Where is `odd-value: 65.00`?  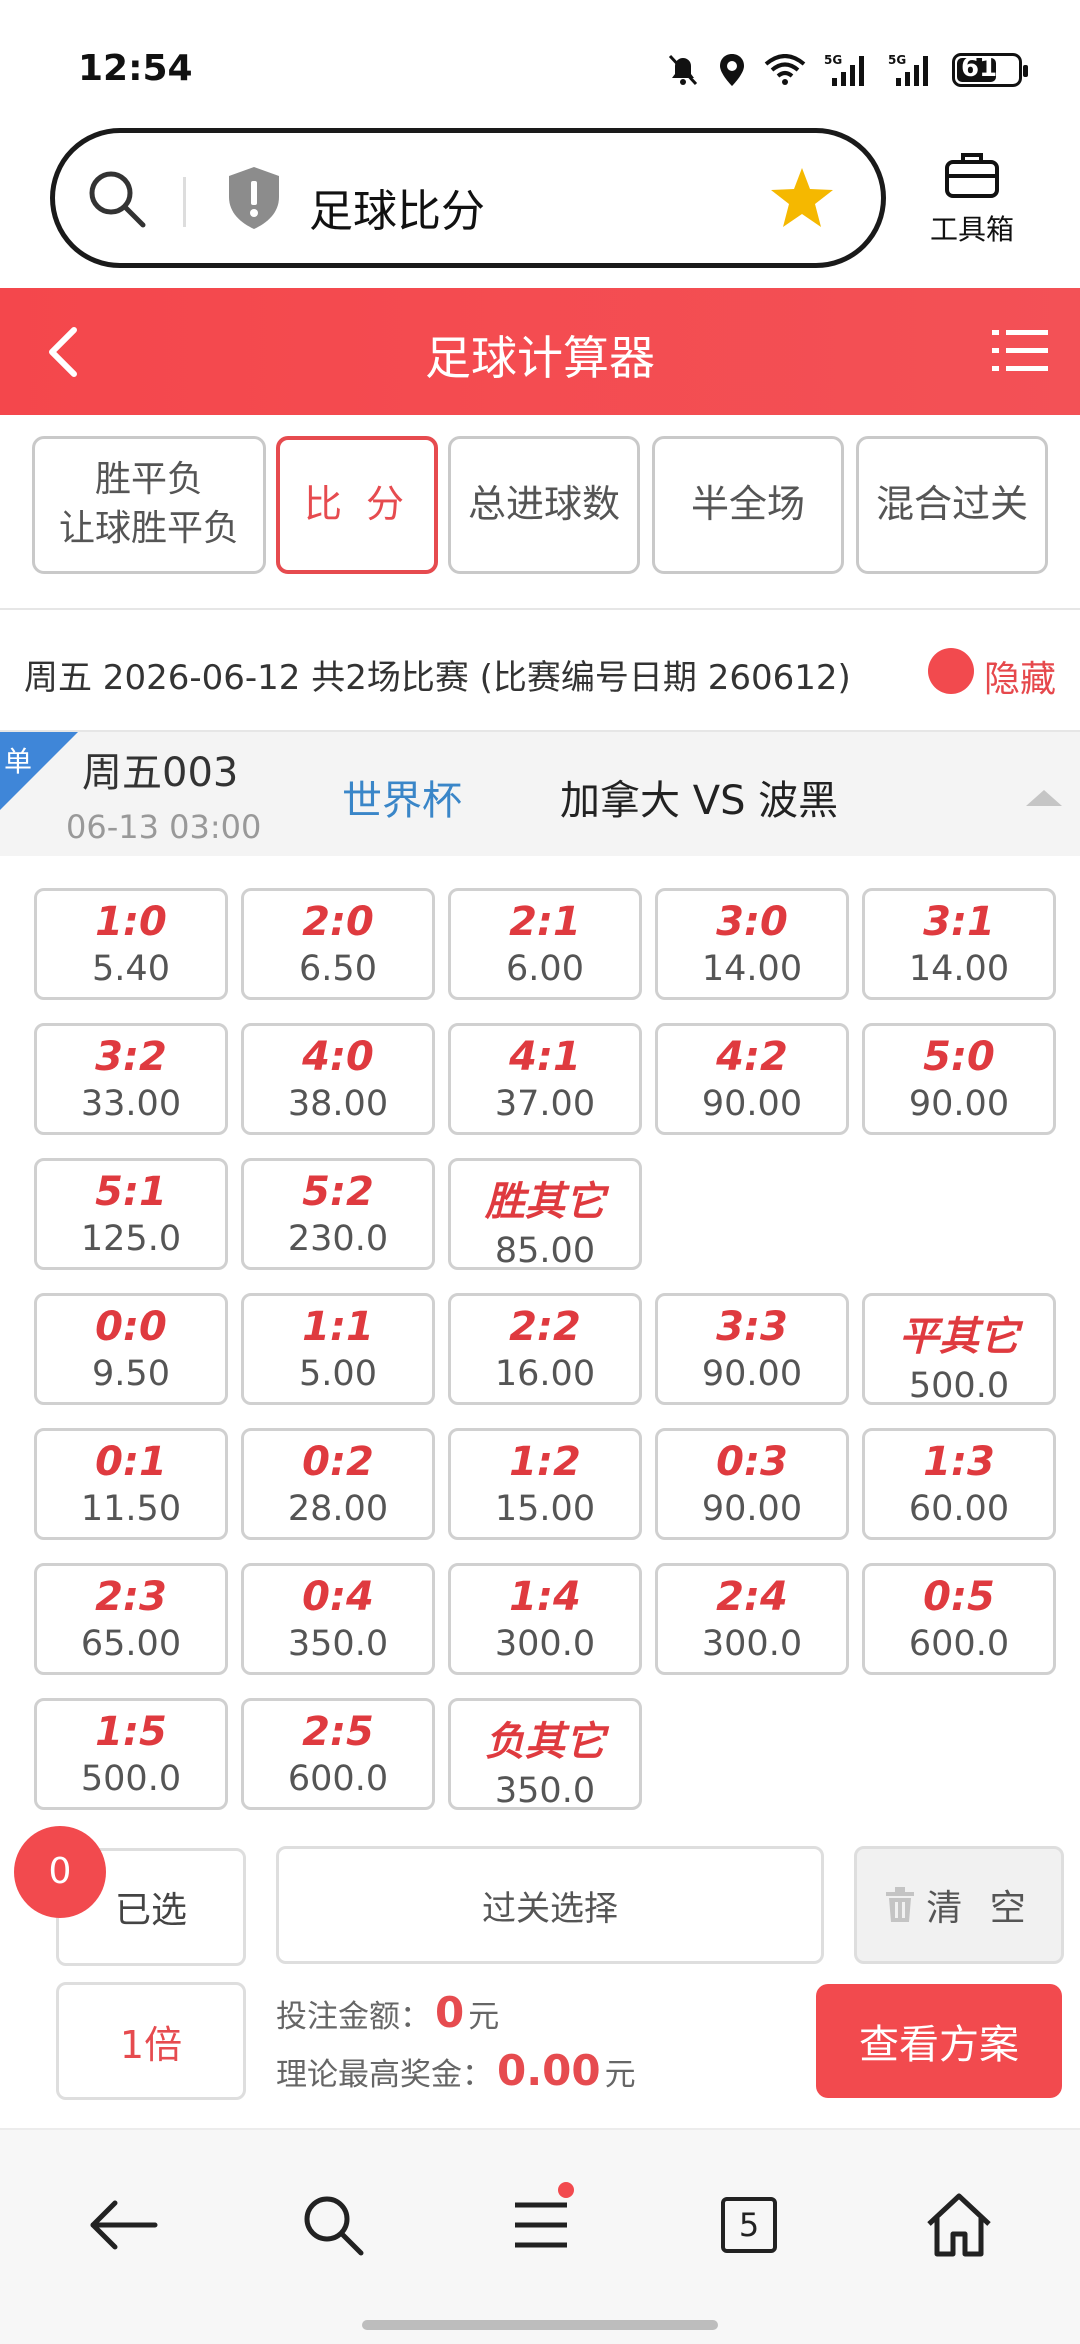
odd-value: 65.00 is located at coordinates (131, 1644).